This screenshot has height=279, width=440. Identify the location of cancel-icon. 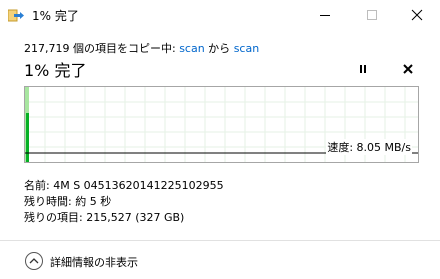
(408, 69).